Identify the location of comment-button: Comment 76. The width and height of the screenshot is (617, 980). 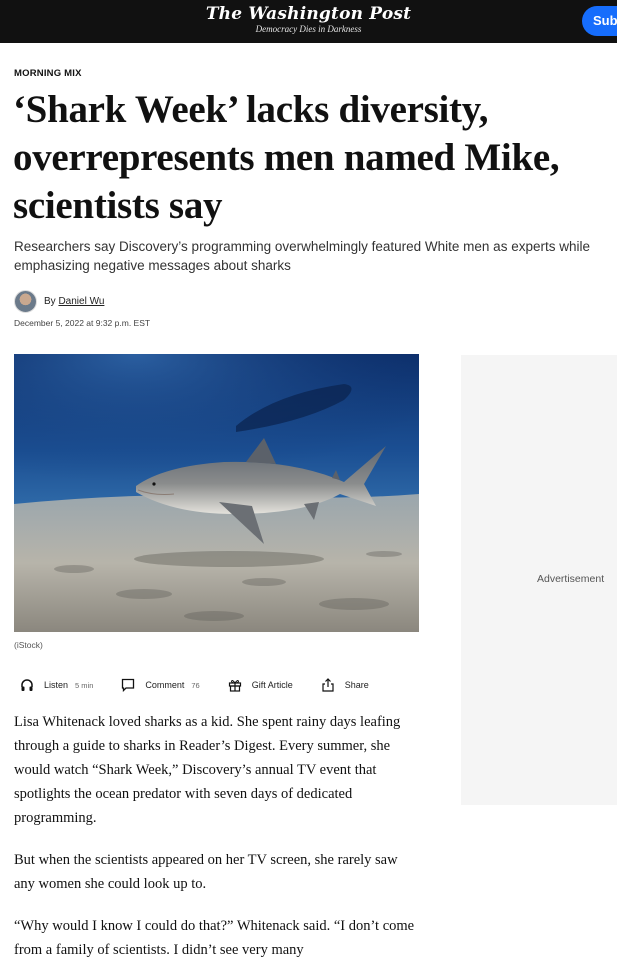
(160, 685).